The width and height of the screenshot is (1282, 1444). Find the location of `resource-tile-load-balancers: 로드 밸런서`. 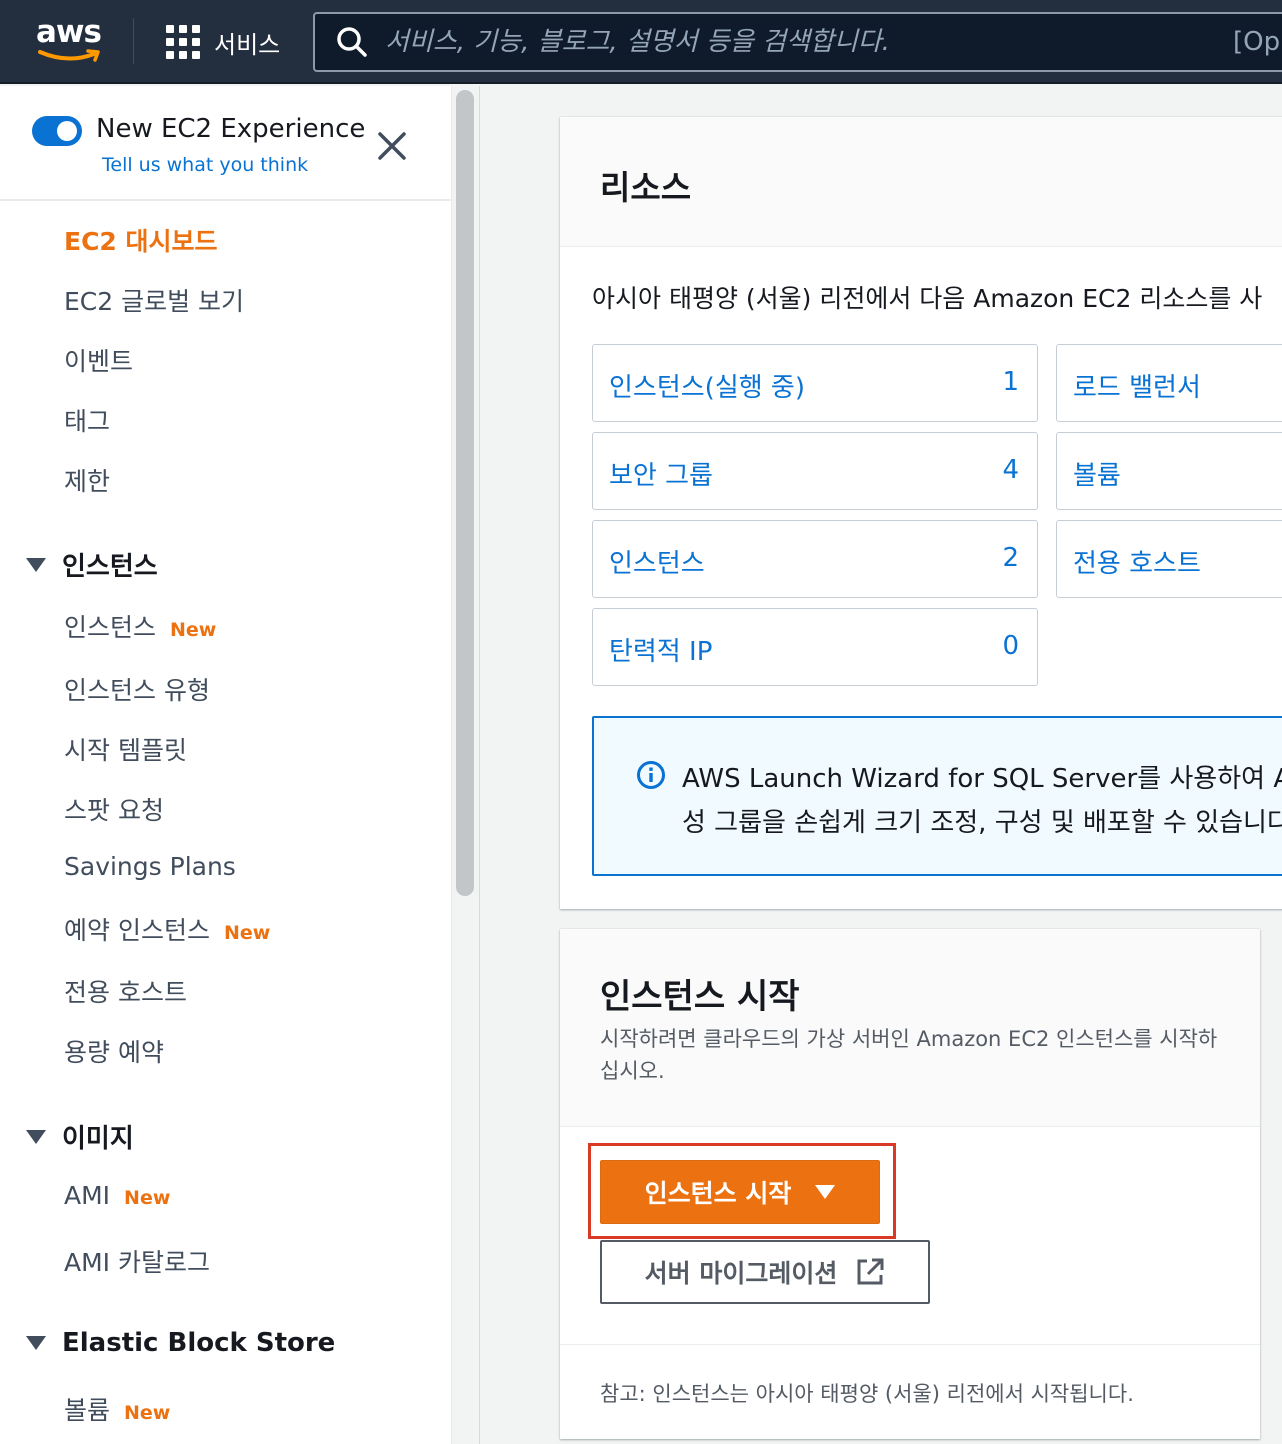

resource-tile-load-balancers: 로드 밸런서 is located at coordinates (1169, 383).